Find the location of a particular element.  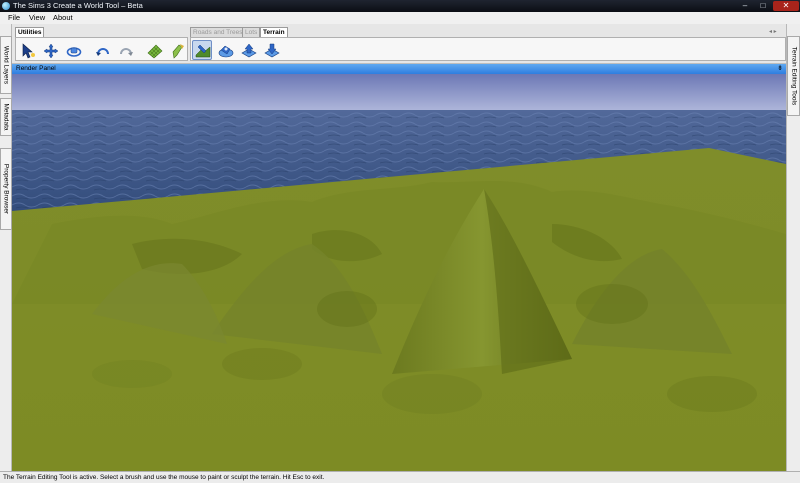

terrain-smooth-icon is located at coordinates (225, 50).